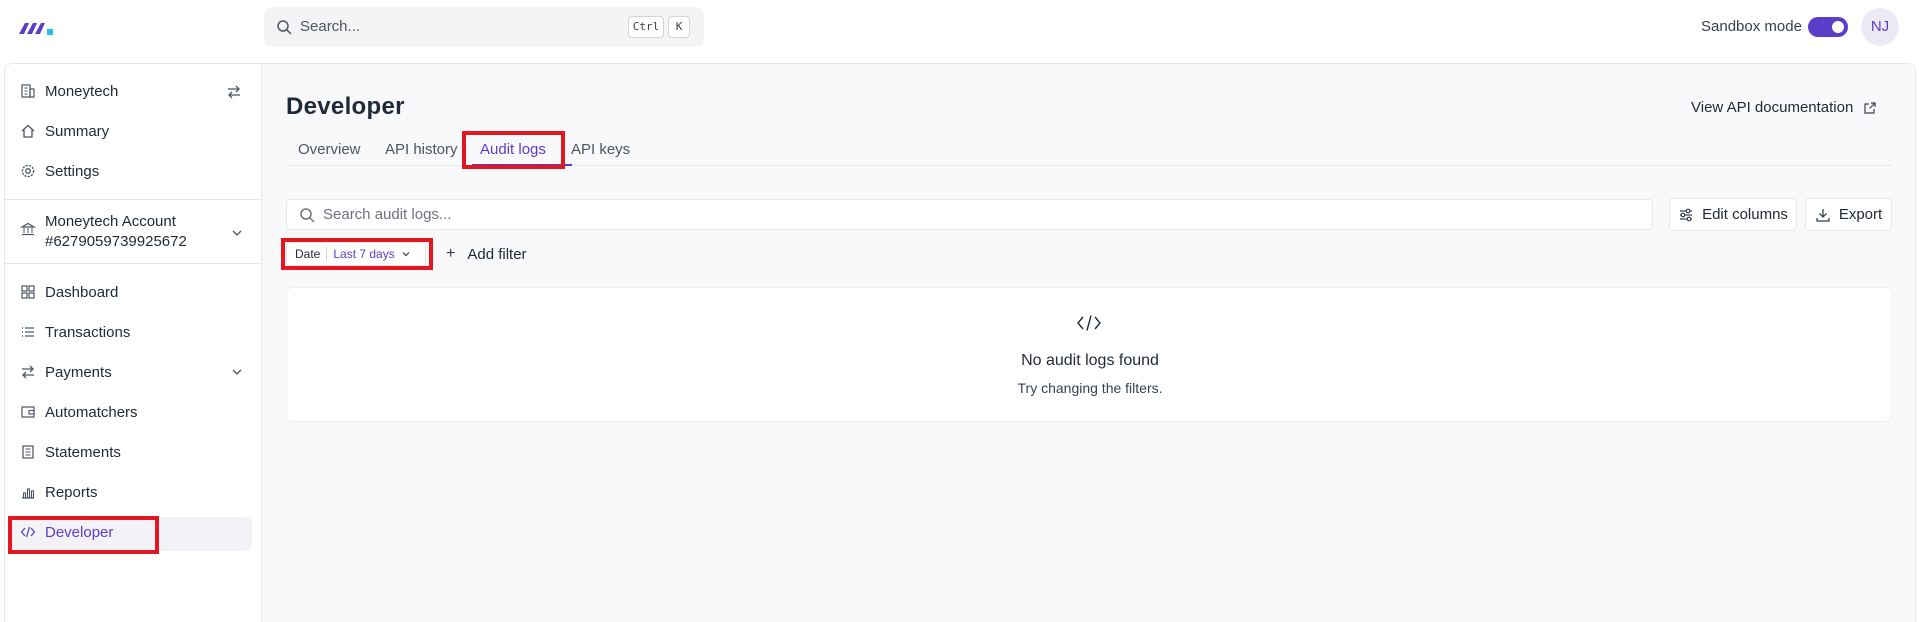 The width and height of the screenshot is (1919, 622). Describe the element at coordinates (77, 131) in the screenshot. I see `sidebar-item-label: Summary` at that location.